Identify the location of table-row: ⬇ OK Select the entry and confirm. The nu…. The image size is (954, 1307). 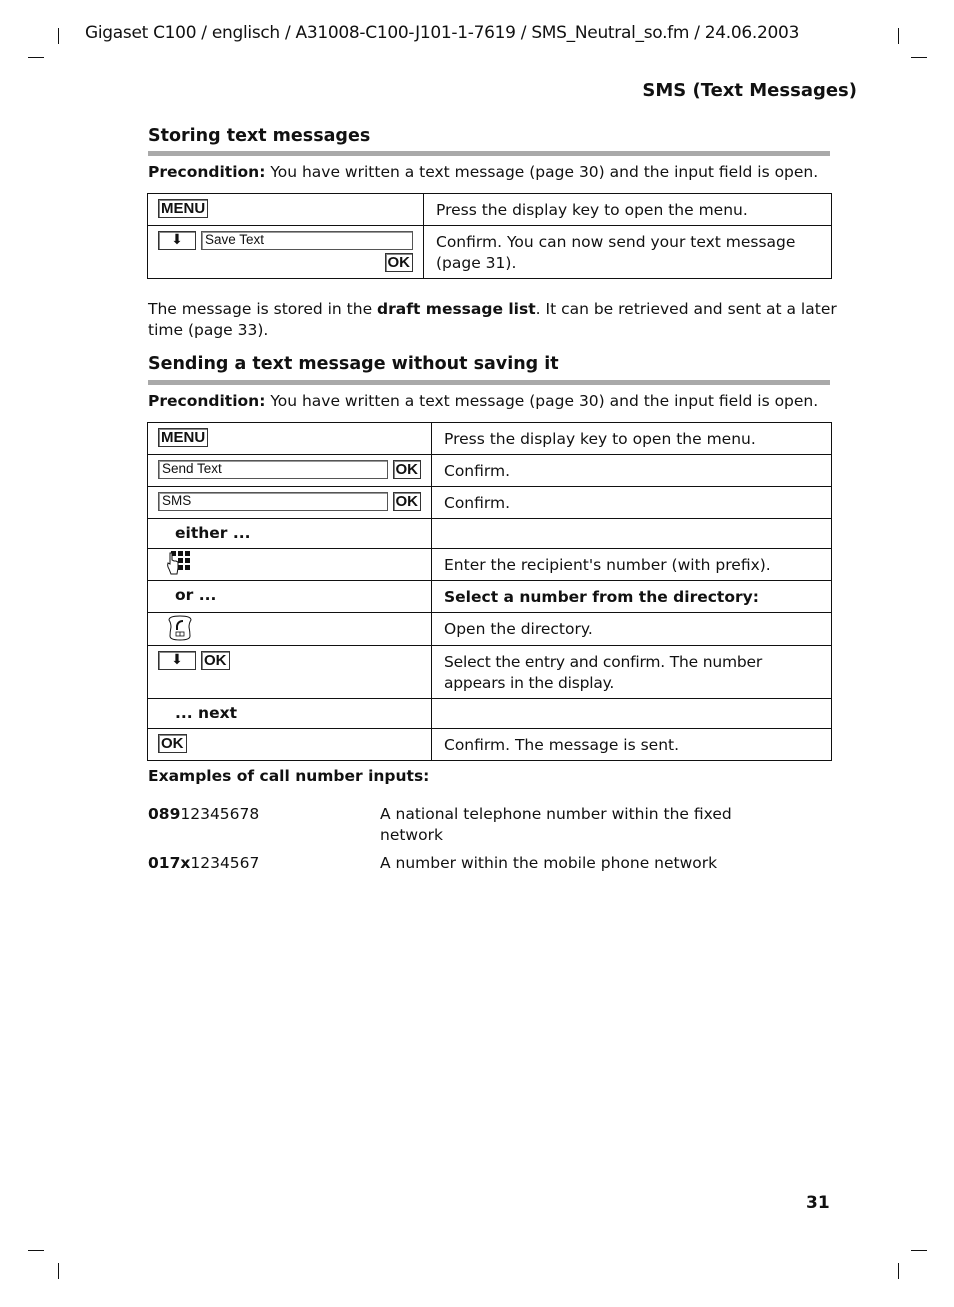
(489, 672).